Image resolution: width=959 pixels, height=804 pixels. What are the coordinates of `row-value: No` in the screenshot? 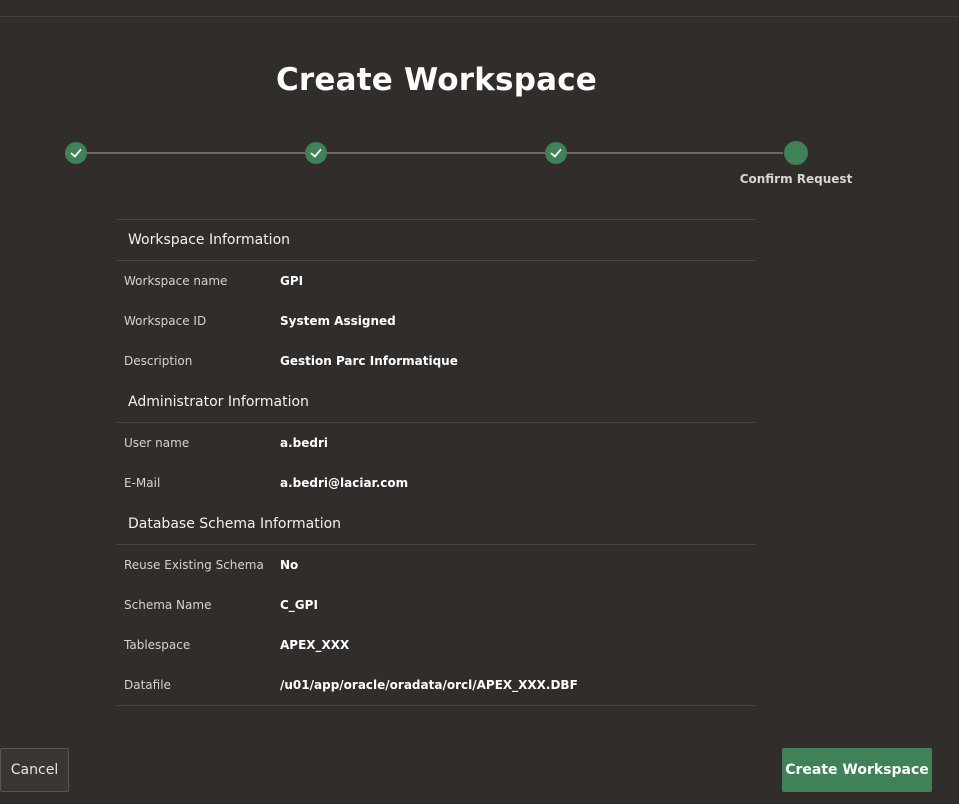 It's located at (289, 565).